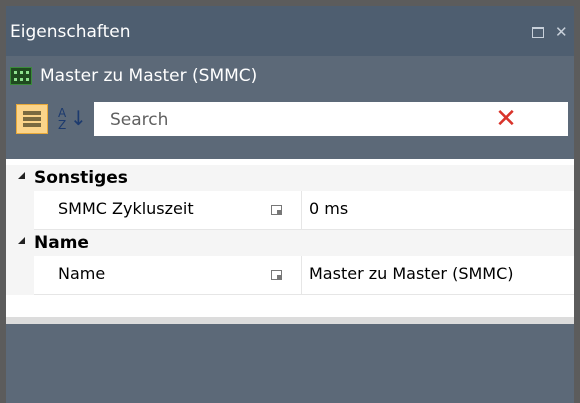 This screenshot has height=403, width=580. I want to click on search-box: ✕, so click(331, 119).